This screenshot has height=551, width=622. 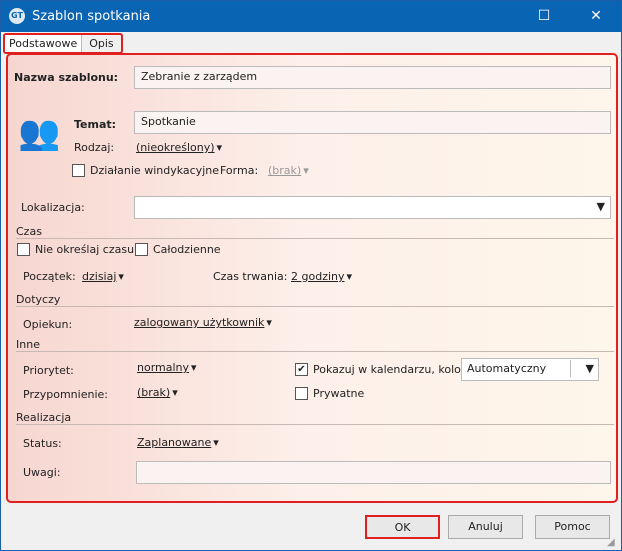 What do you see at coordinates (49, 276) in the screenshot?
I see `poczatek-label: Początek:` at bounding box center [49, 276].